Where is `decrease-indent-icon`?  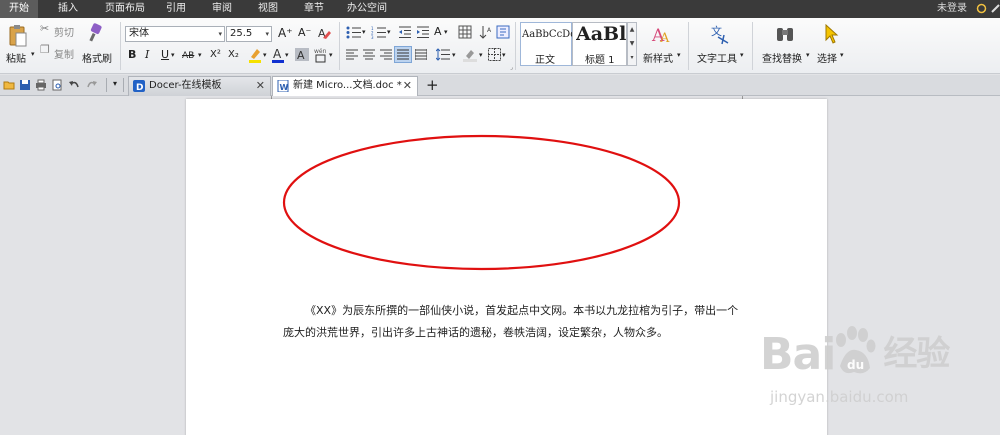 decrease-indent-icon is located at coordinates (405, 32).